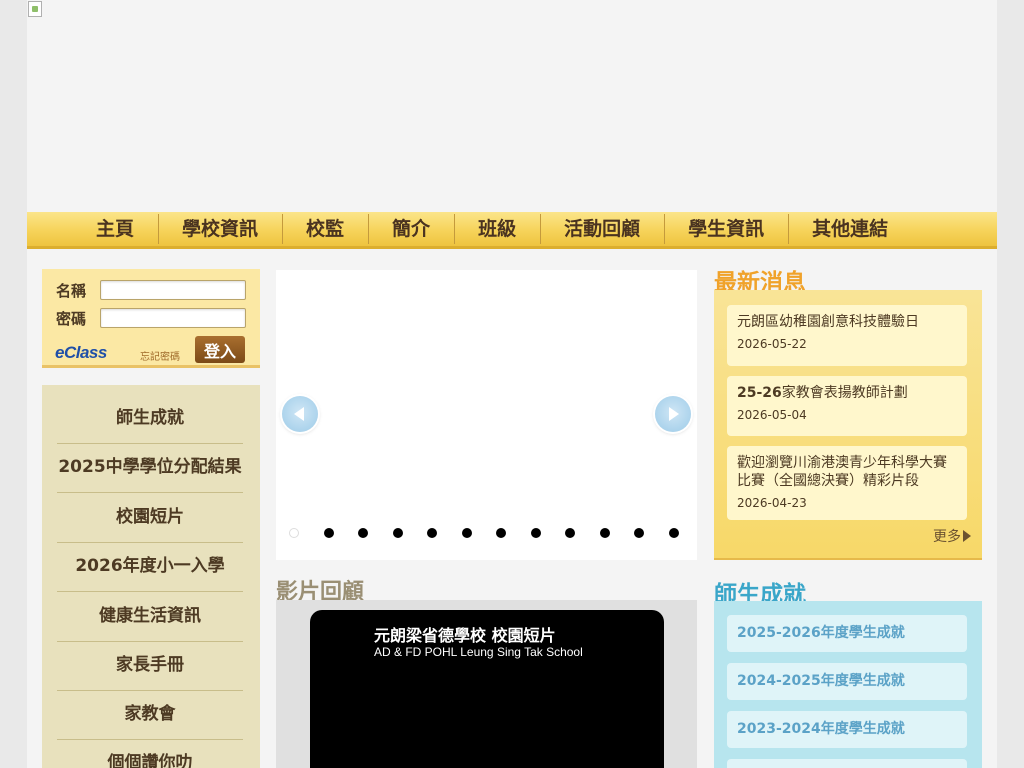 This screenshot has height=768, width=1024. Describe the element at coordinates (150, 518) in the screenshot. I see `side-item-campus-video: 校園短片` at that location.